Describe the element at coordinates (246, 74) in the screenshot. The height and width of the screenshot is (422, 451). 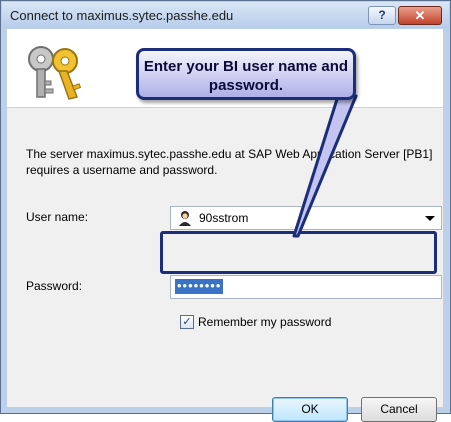
I see `instruction-callout: Enter your BI user name and password.` at that location.